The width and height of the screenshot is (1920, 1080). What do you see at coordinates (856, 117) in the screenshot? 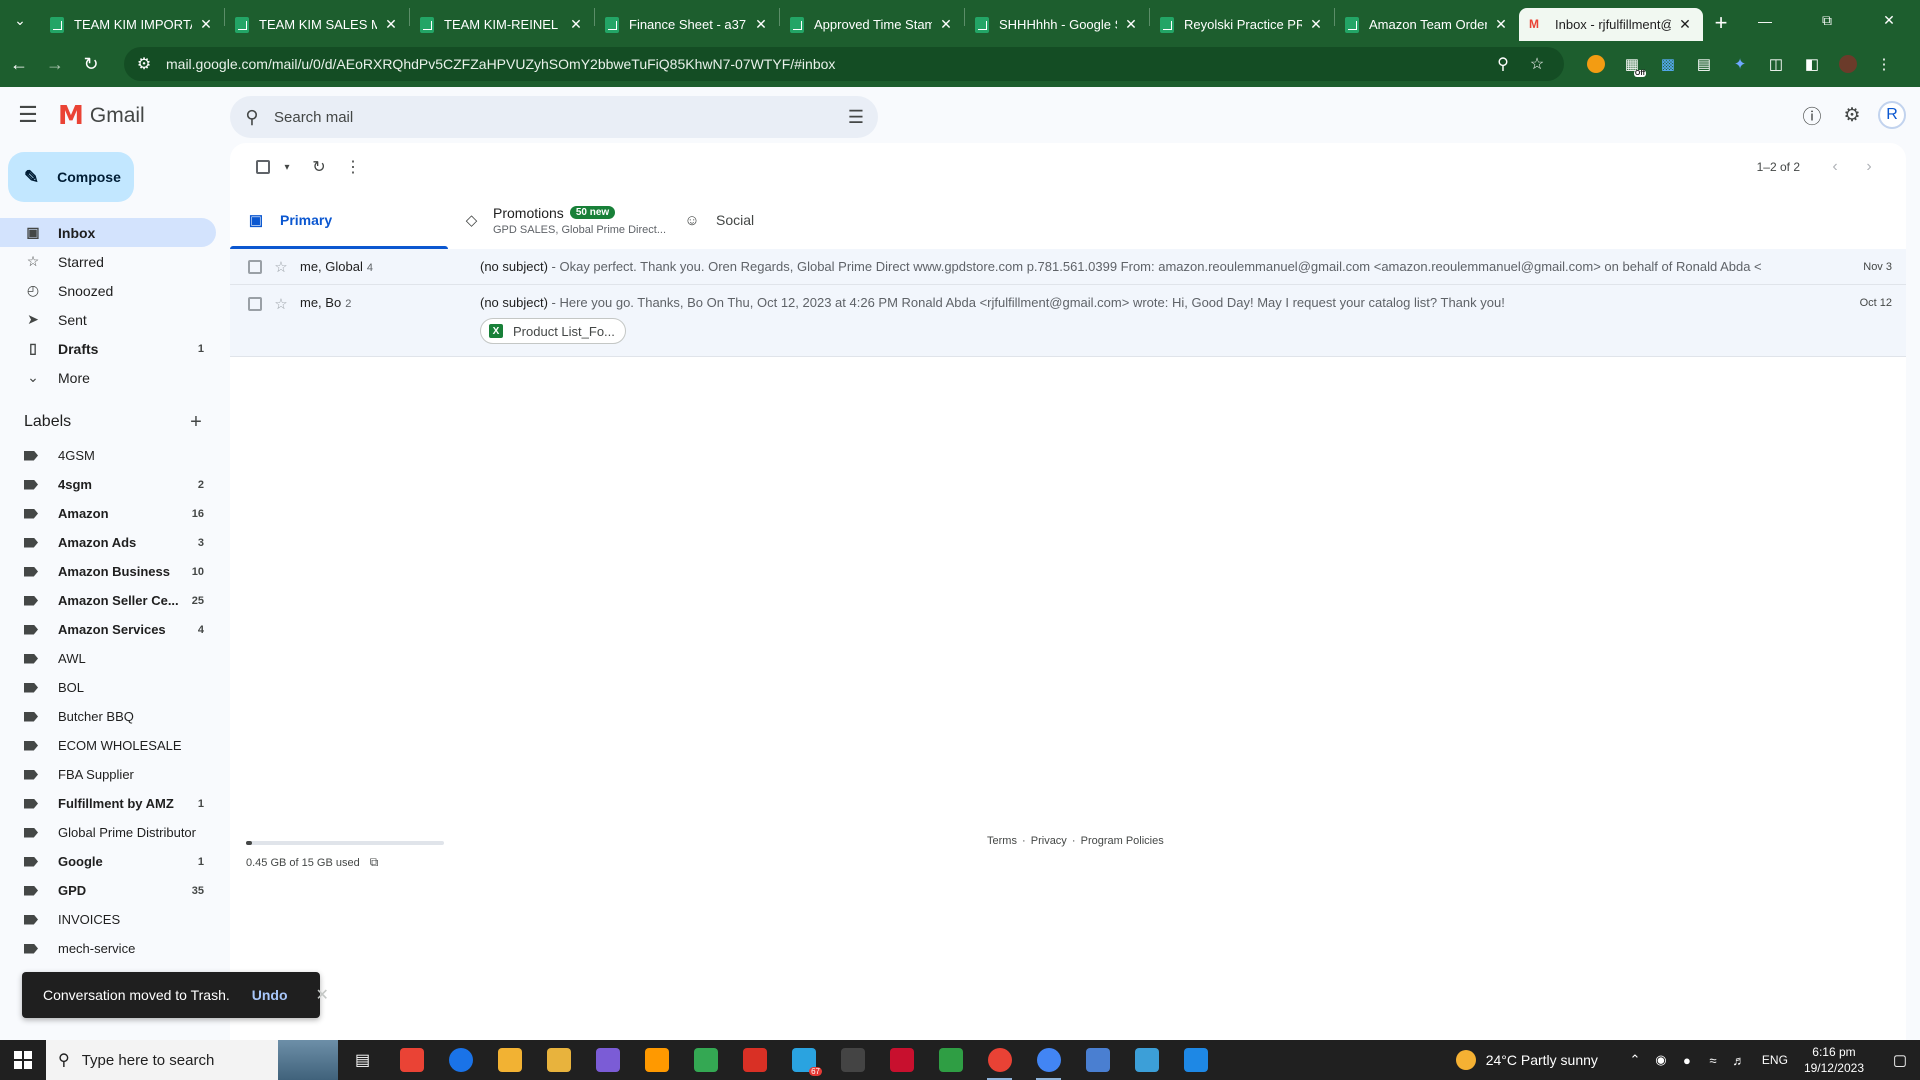
I see `search-options-icon: ☰` at bounding box center [856, 117].